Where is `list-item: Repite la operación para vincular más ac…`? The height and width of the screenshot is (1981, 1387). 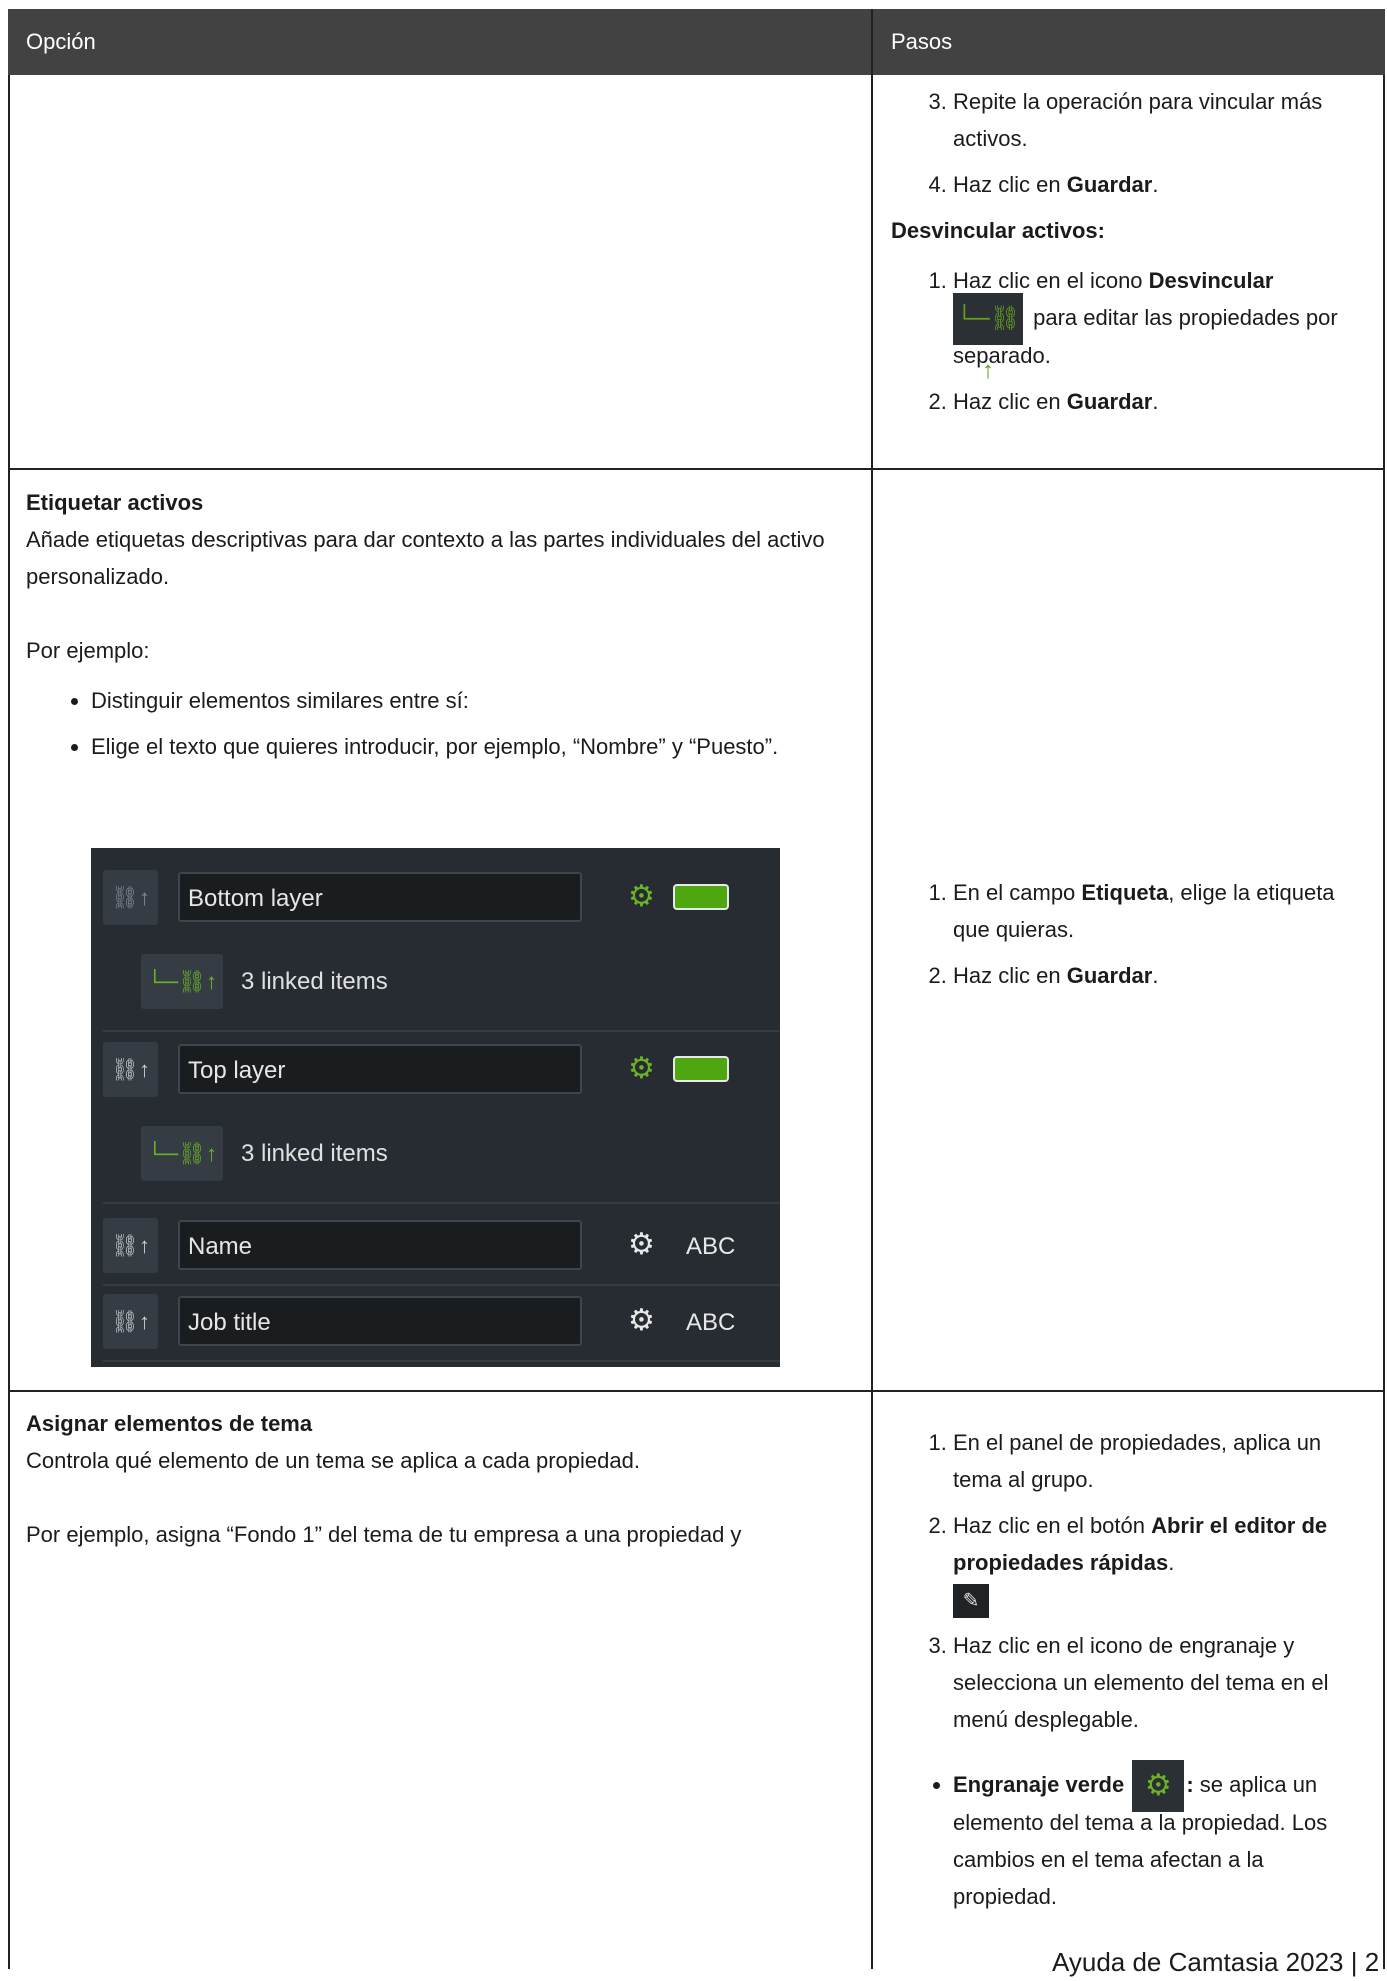 list-item: Repite la operación para vincular más ac… is located at coordinates (1162, 120).